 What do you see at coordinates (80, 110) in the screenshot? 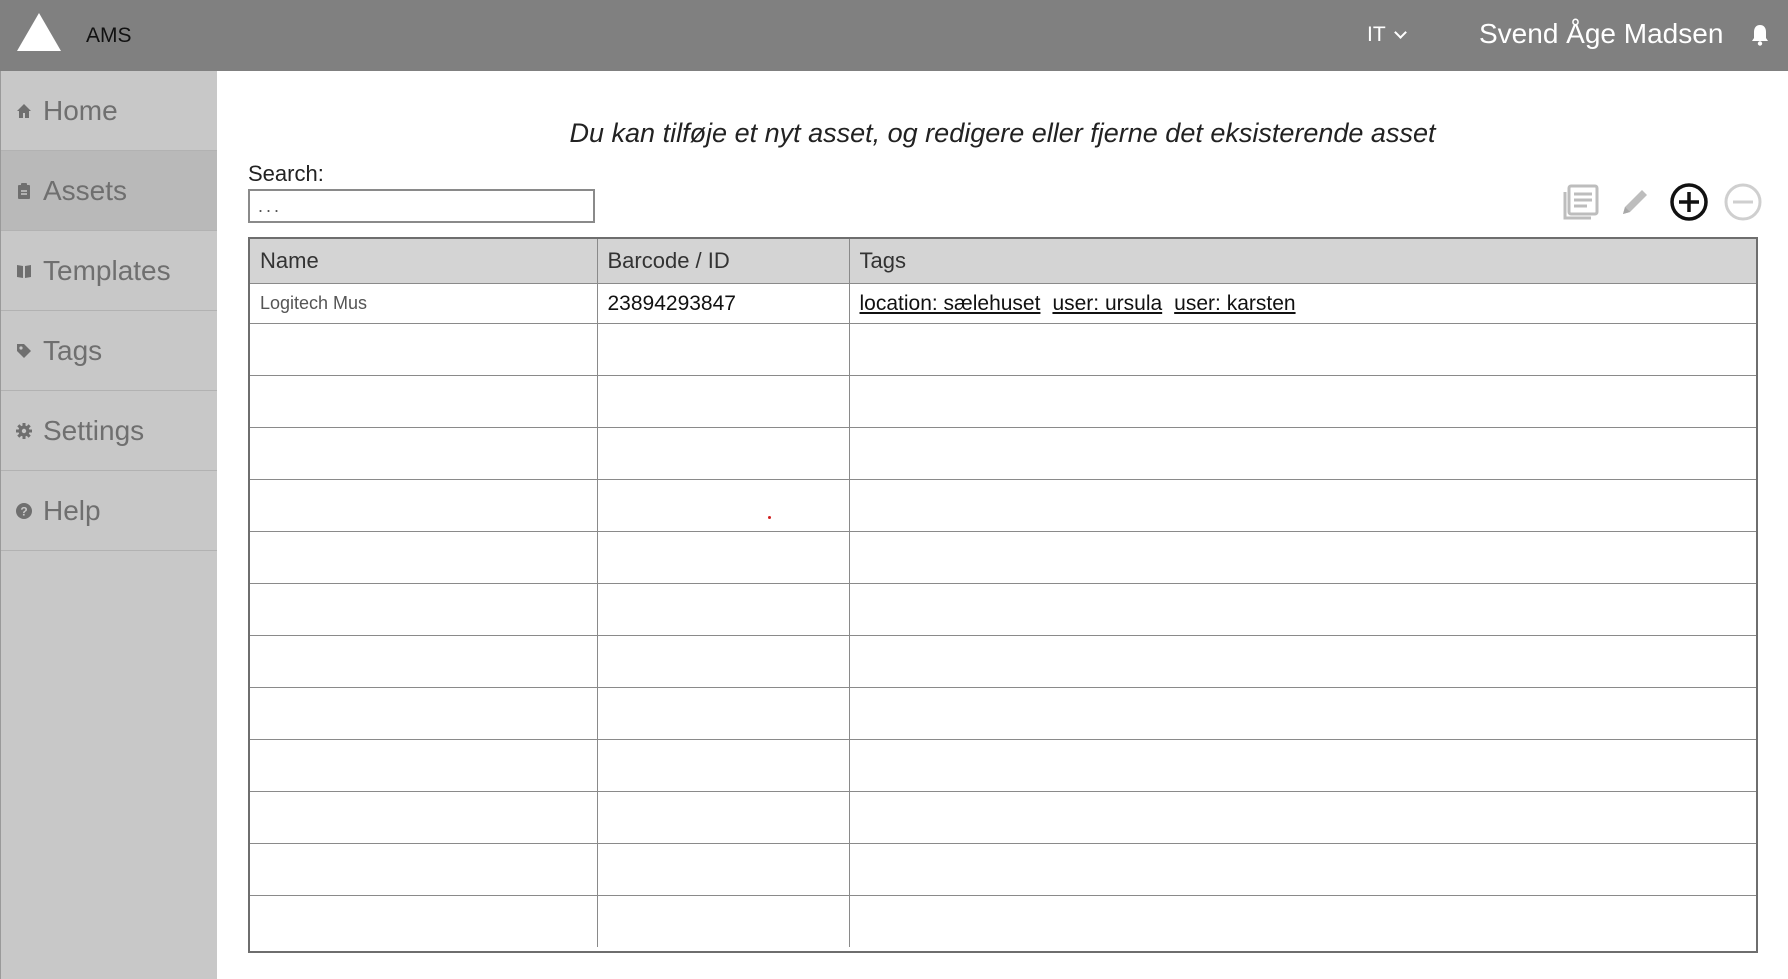
I see `sidebar-item-label: Home` at bounding box center [80, 110].